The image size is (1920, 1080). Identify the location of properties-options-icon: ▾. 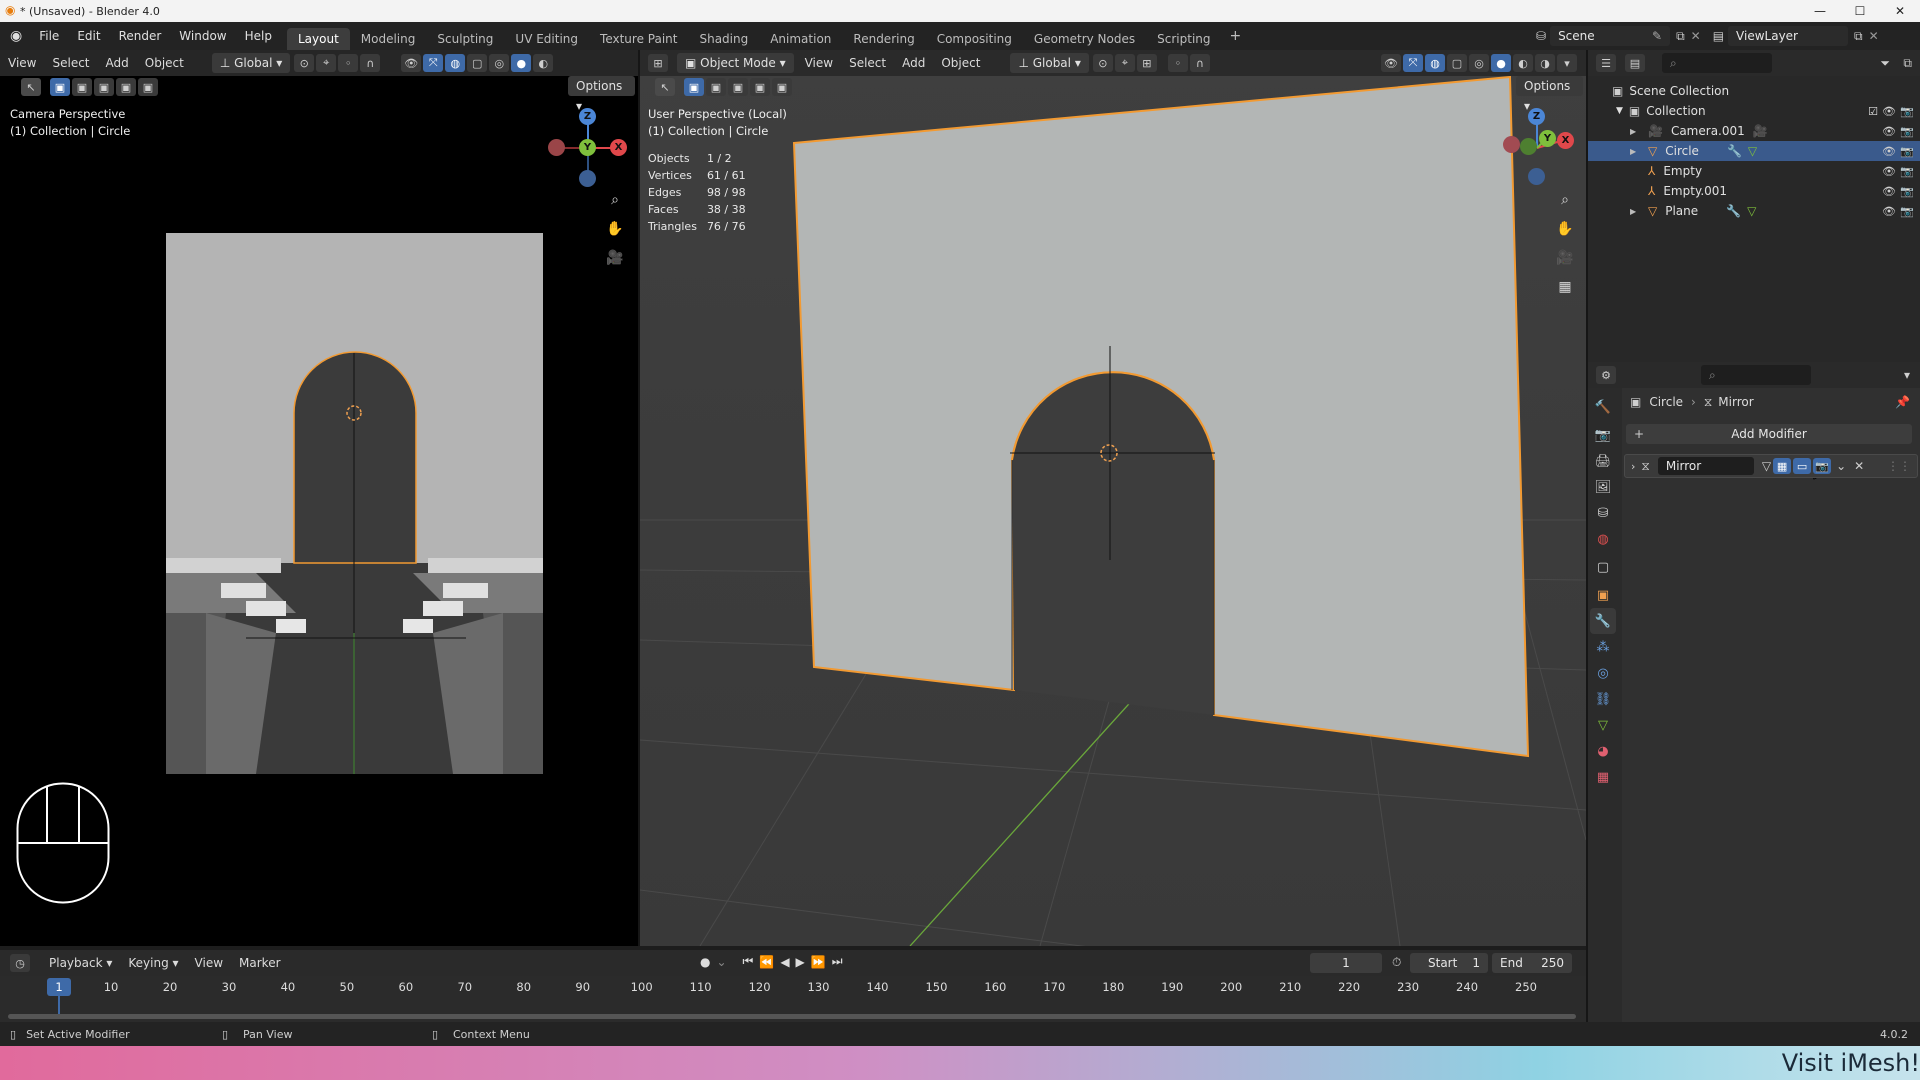
(1907, 375).